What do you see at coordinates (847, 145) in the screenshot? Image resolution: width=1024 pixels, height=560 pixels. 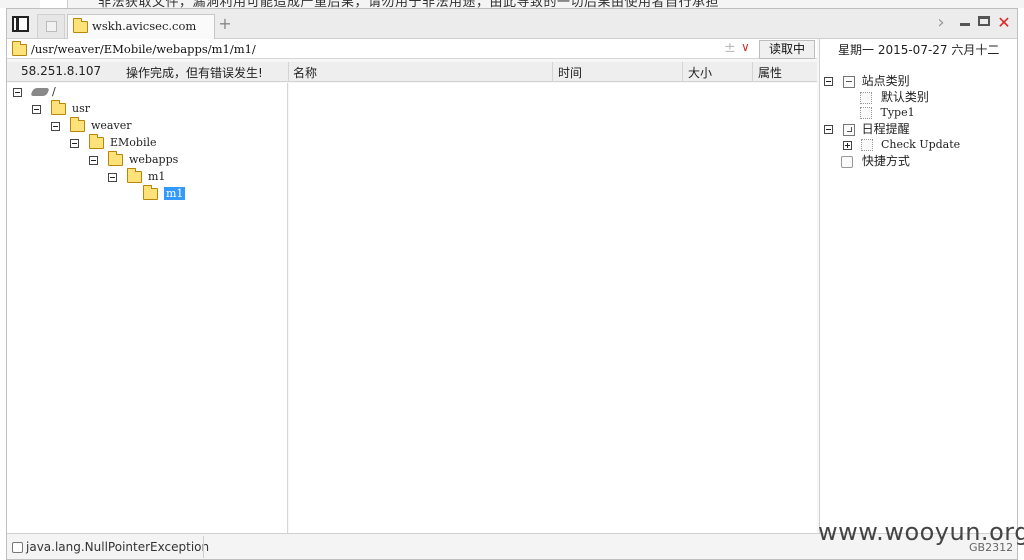 I see `expand-icon` at bounding box center [847, 145].